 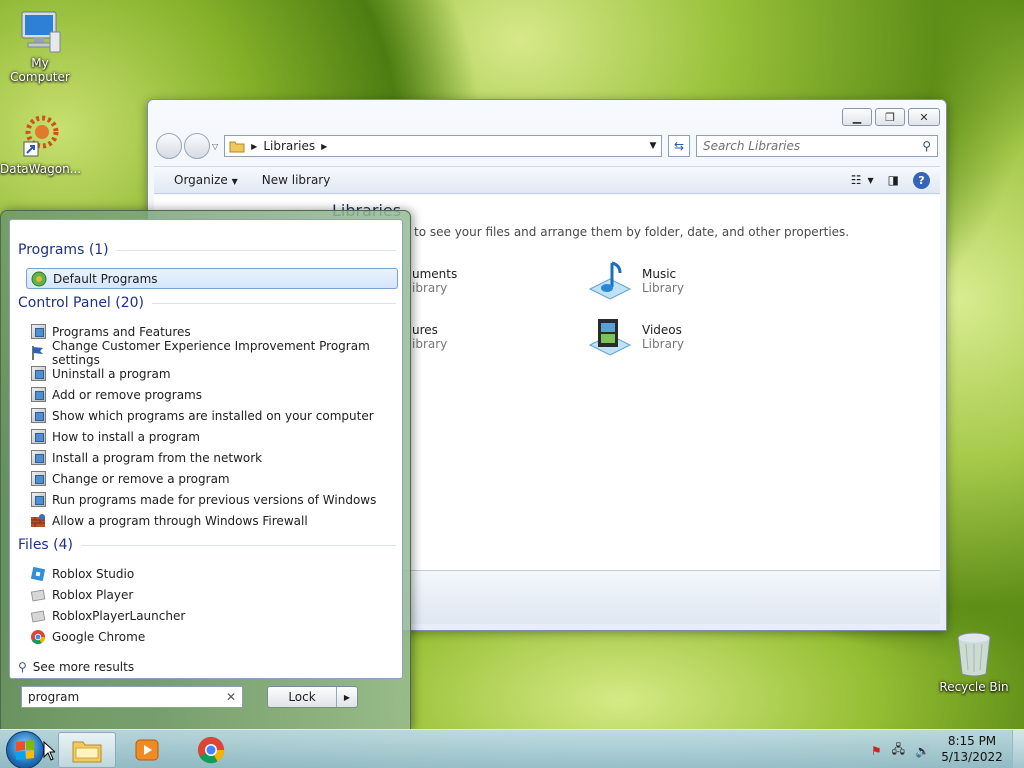 I want to click on clock: 8:15 PM 5/13/2022, so click(x=972, y=749).